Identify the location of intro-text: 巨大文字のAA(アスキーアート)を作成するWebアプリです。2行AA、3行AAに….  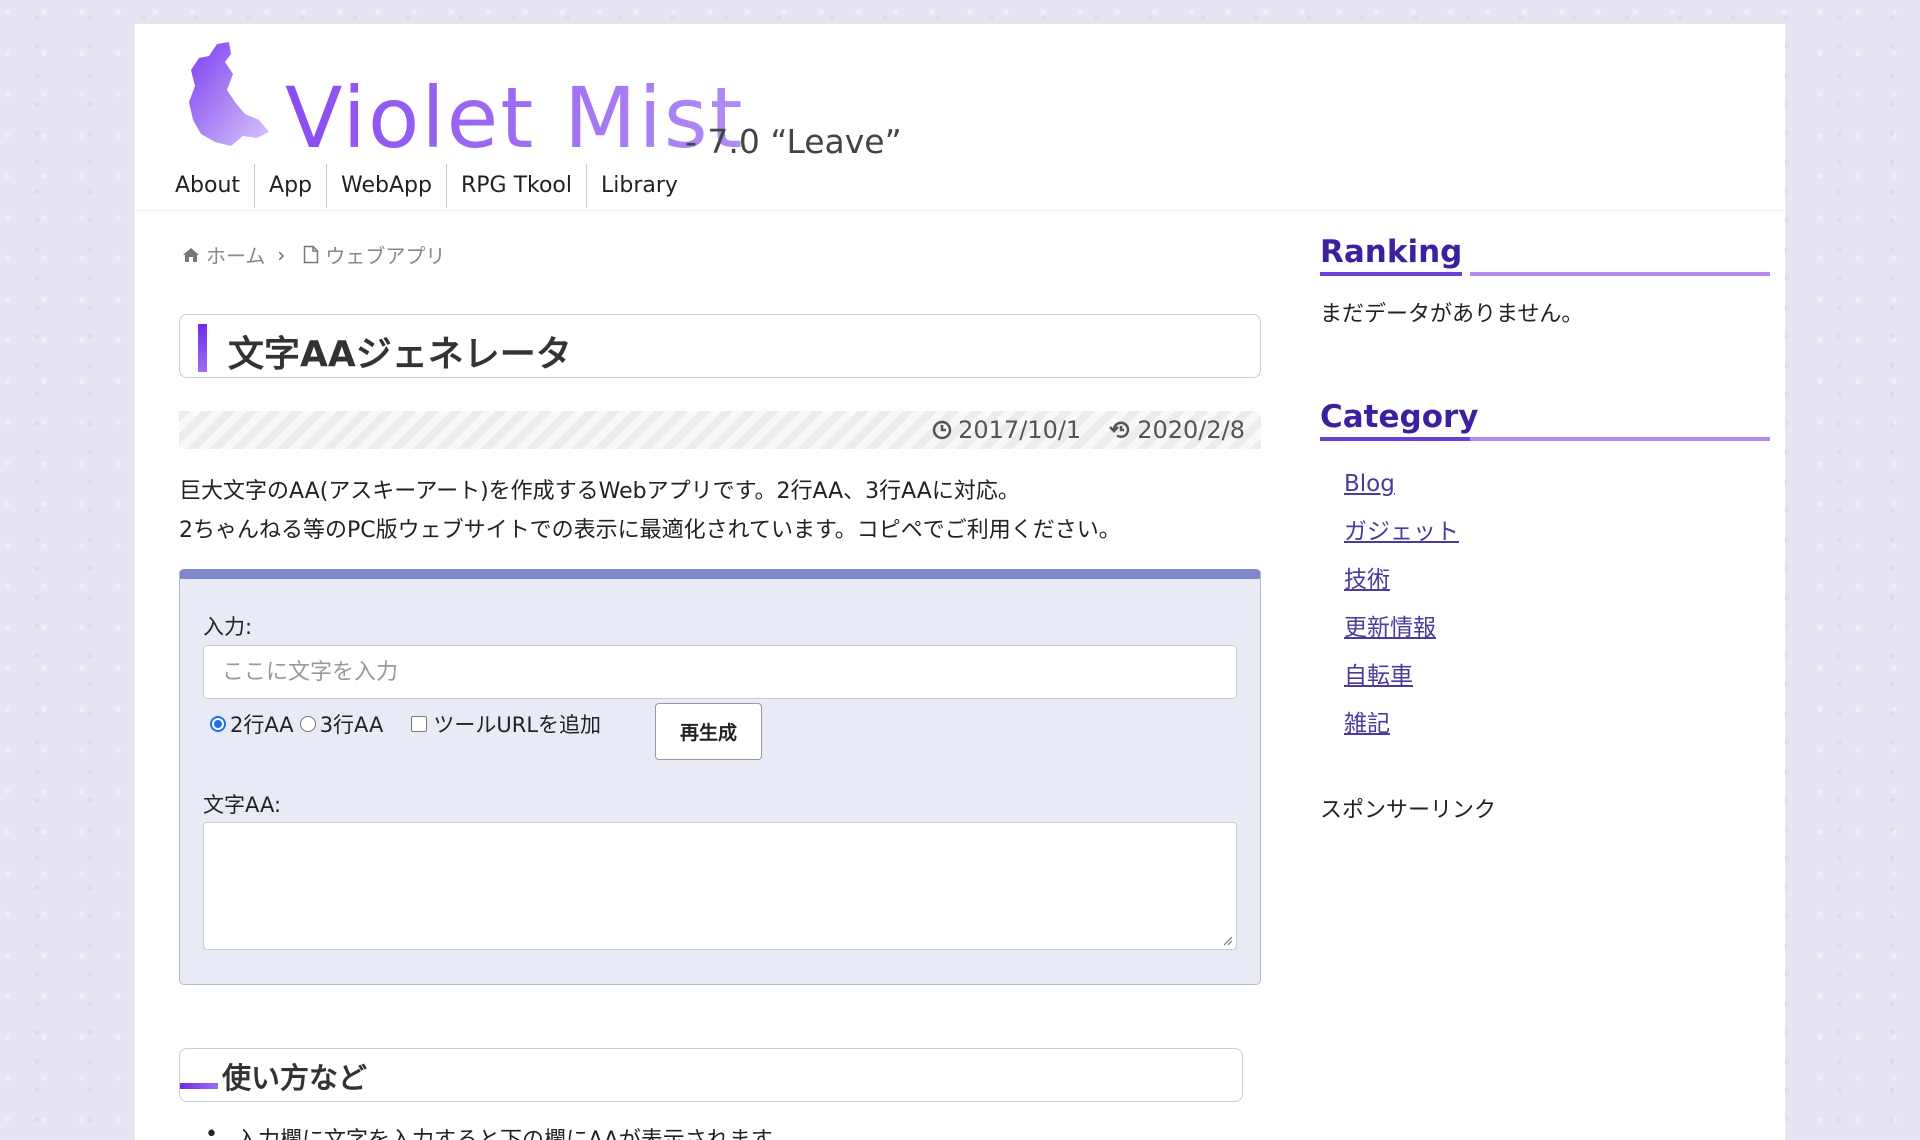
(650, 511).